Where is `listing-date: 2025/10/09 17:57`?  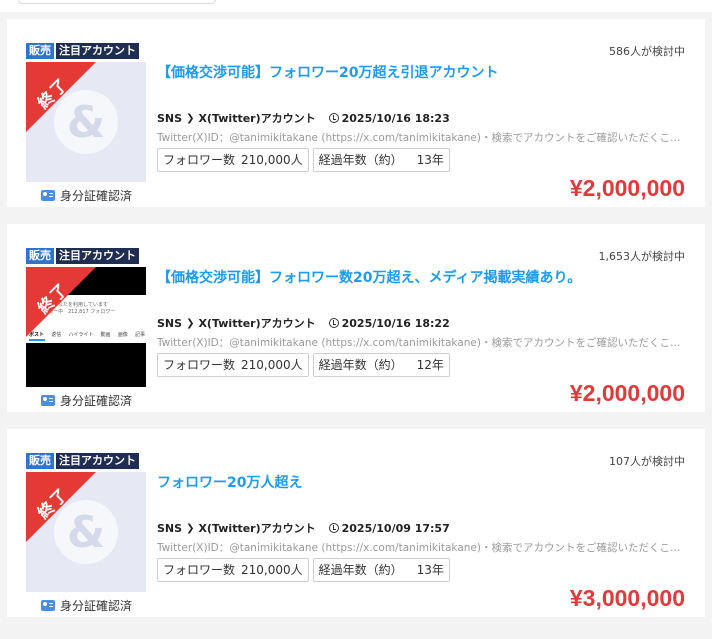
listing-date: 2025/10/09 17:57 is located at coordinates (395, 528).